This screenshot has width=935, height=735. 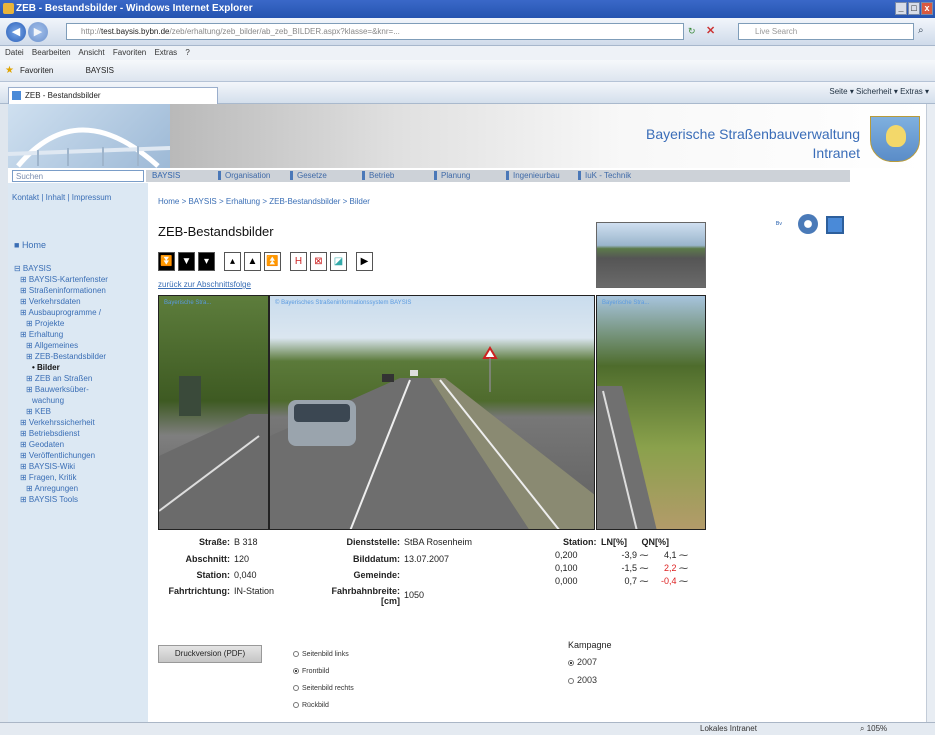 What do you see at coordinates (78, 176) in the screenshot?
I see `site-search-input: Suchen` at bounding box center [78, 176].